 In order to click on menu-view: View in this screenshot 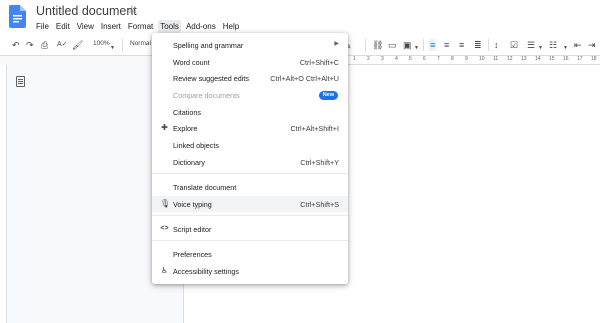, I will do `click(85, 26)`.